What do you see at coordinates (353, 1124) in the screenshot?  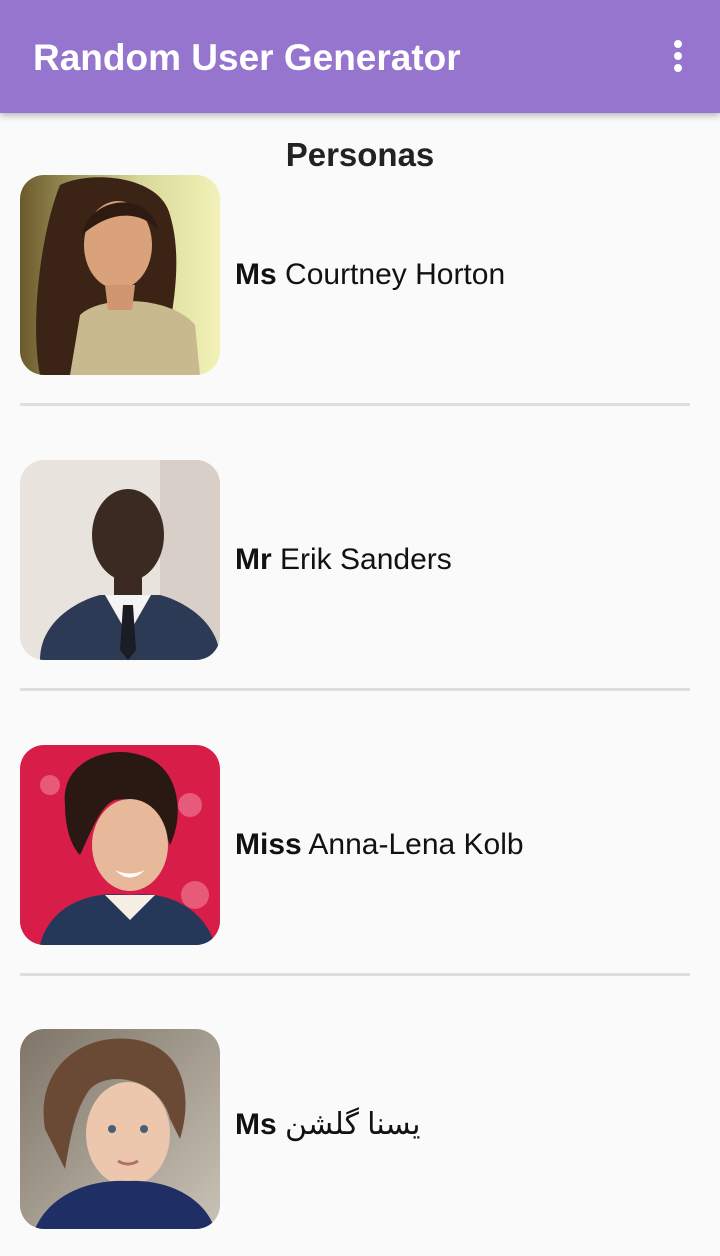 I see `user-full-name: یسنا گلشن` at bounding box center [353, 1124].